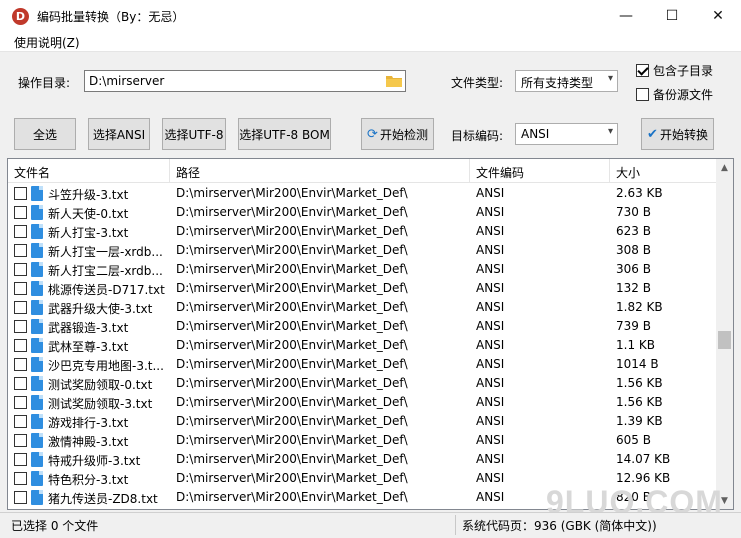  I want to click on vertical-scrollbar: ▲ ▼, so click(724, 334).